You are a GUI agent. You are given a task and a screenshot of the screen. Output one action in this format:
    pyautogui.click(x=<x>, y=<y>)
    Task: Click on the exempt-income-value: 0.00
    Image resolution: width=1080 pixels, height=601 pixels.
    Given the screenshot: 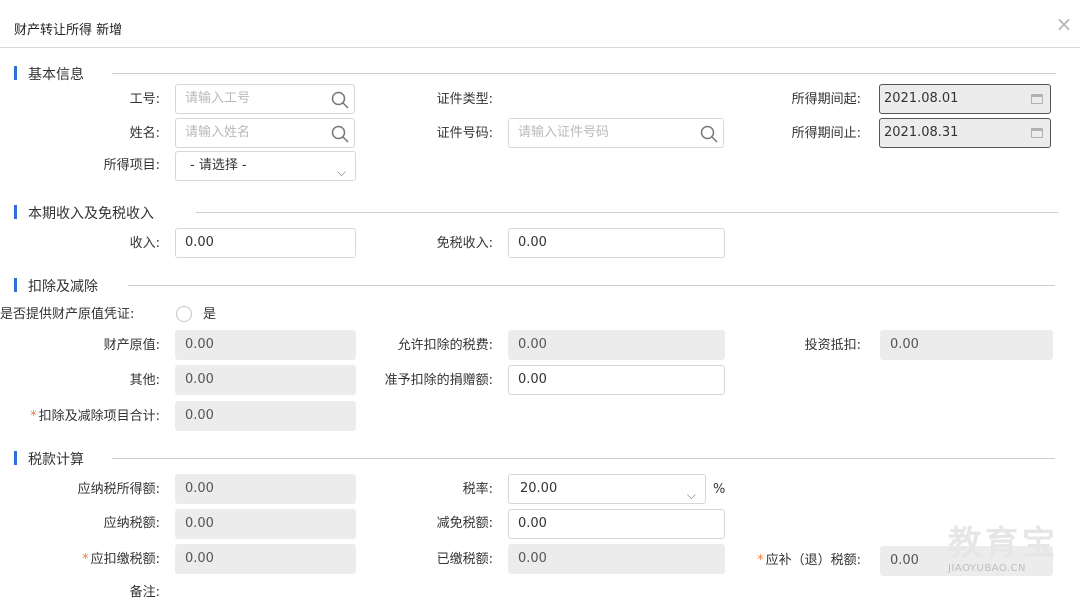 What is the action you would take?
    pyautogui.click(x=532, y=242)
    